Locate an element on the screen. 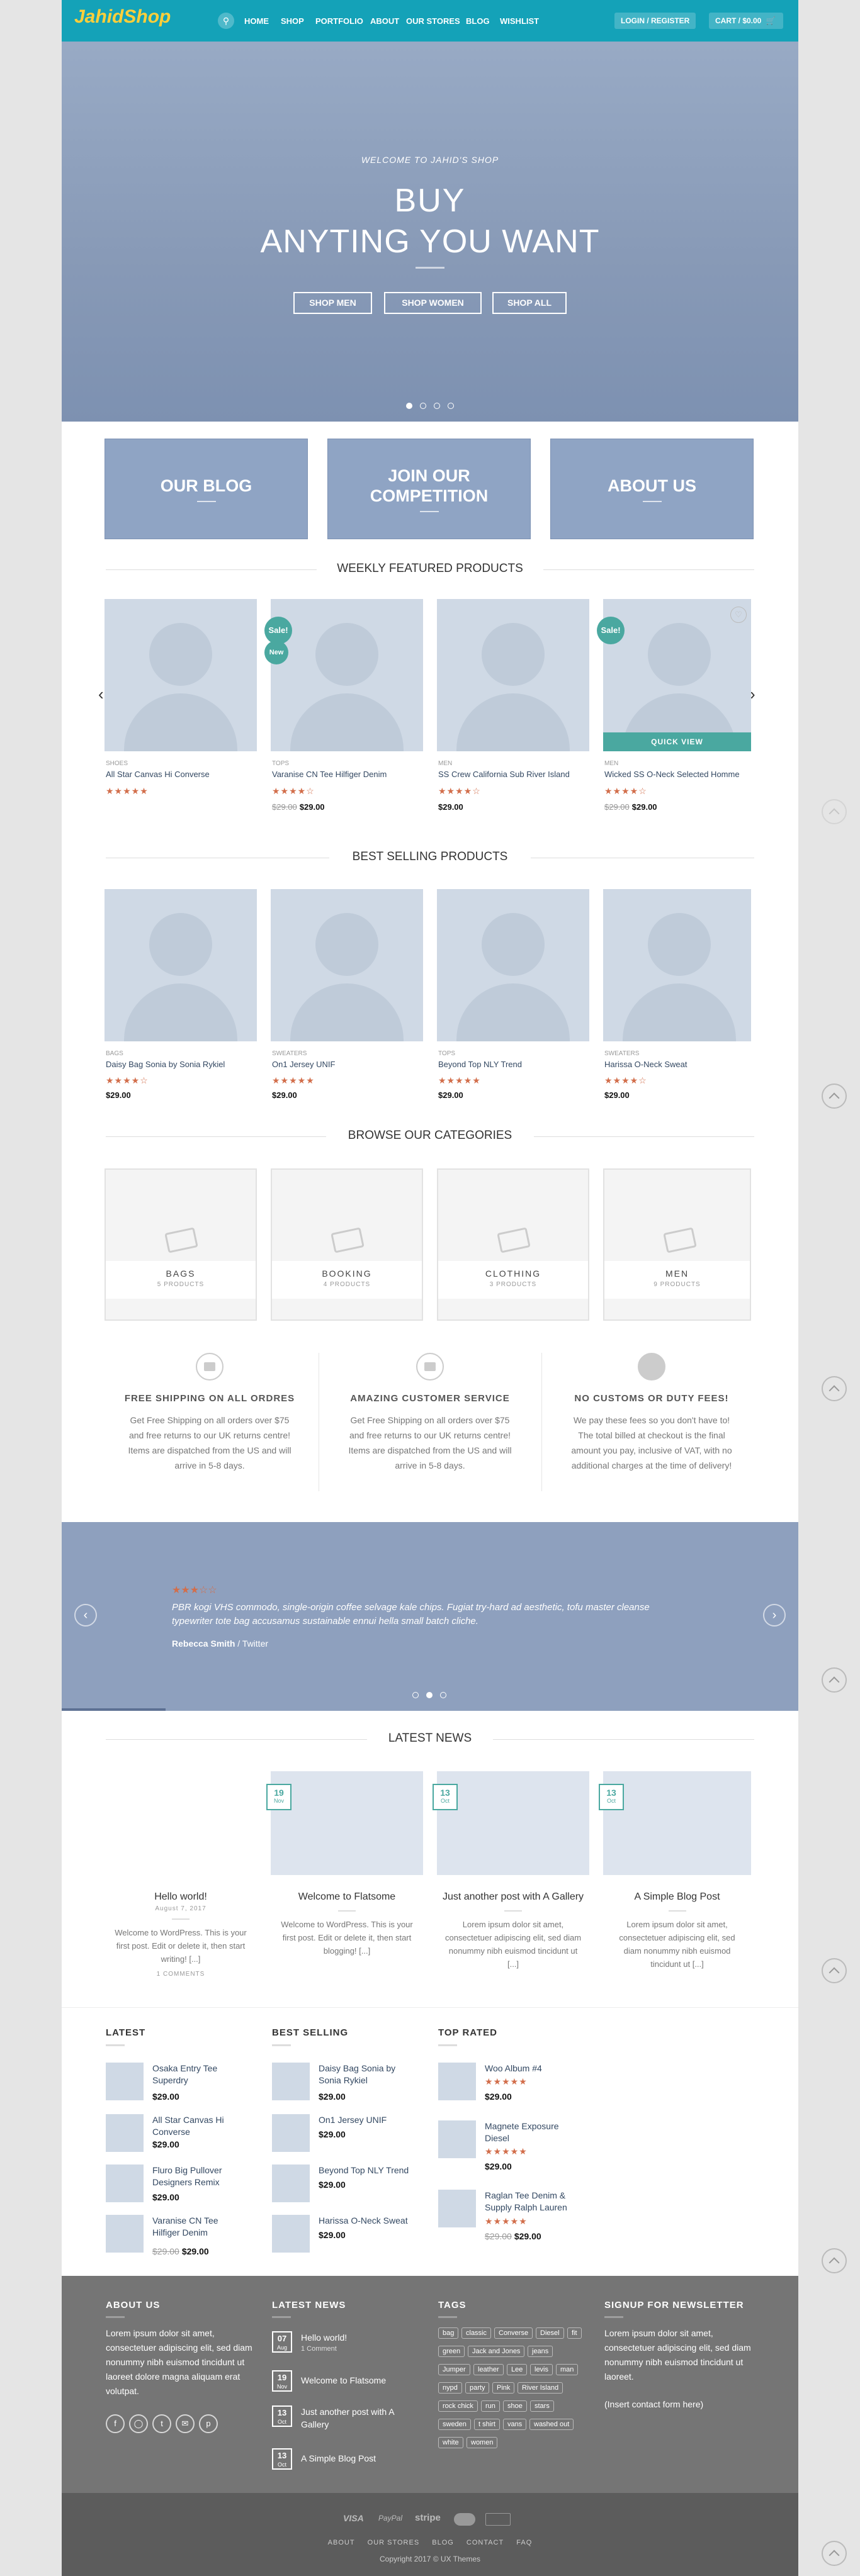 The width and height of the screenshot is (860, 2576). post-title: A Simple Blog Post is located at coordinates (677, 1897).